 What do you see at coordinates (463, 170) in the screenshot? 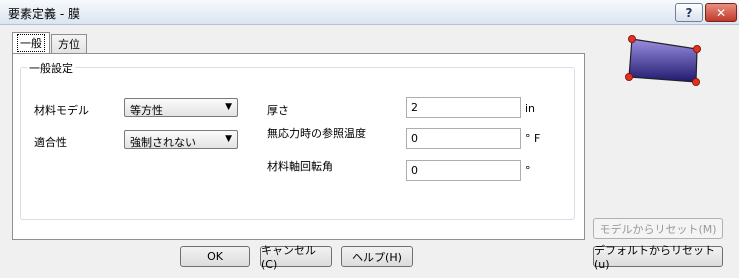
I see `material-axis-rotation-field` at bounding box center [463, 170].